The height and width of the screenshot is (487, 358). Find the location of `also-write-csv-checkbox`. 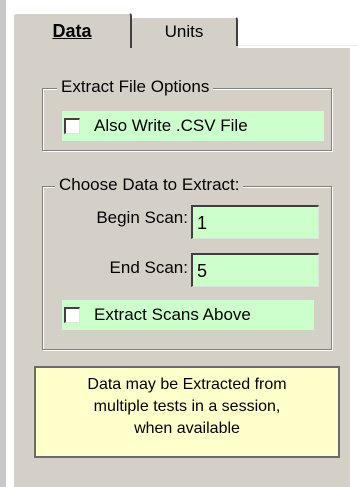

also-write-csv-checkbox is located at coordinates (72, 126).